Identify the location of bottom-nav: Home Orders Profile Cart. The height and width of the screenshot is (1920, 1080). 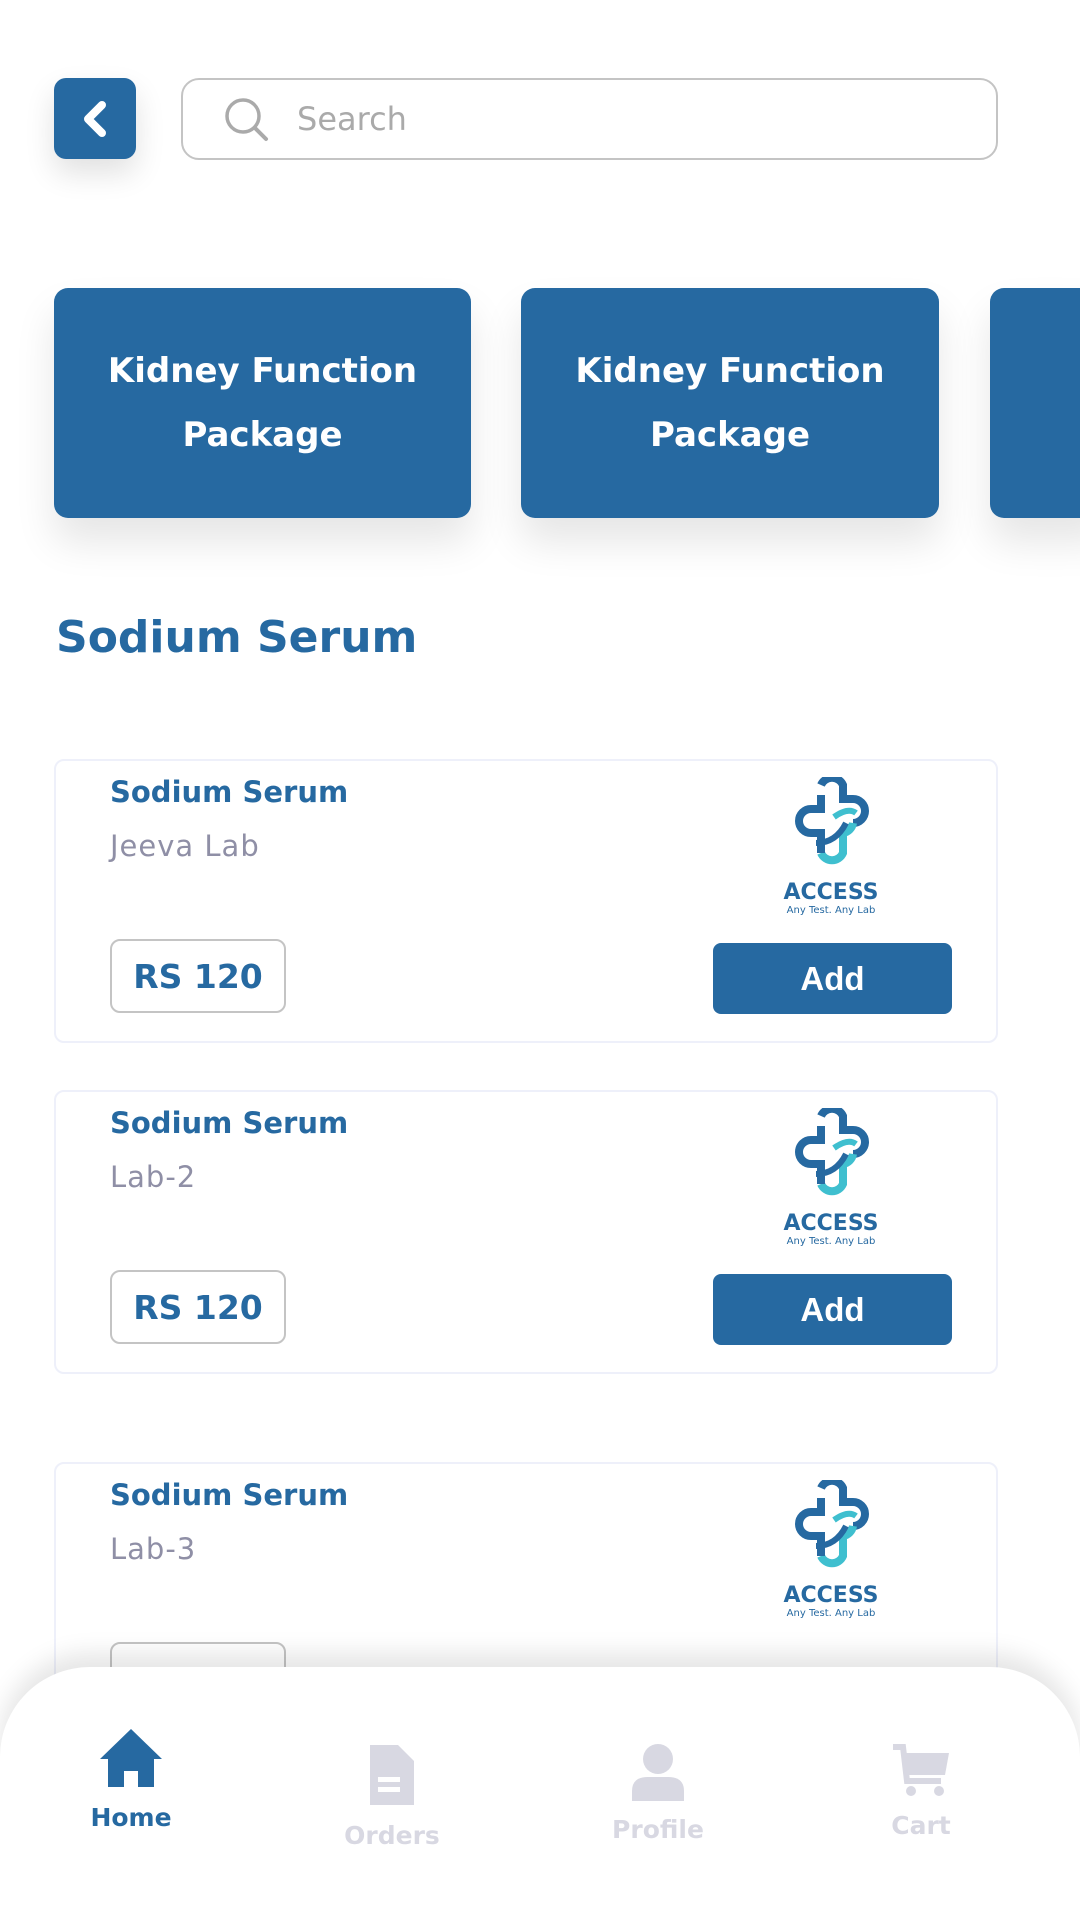
(540, 1793).